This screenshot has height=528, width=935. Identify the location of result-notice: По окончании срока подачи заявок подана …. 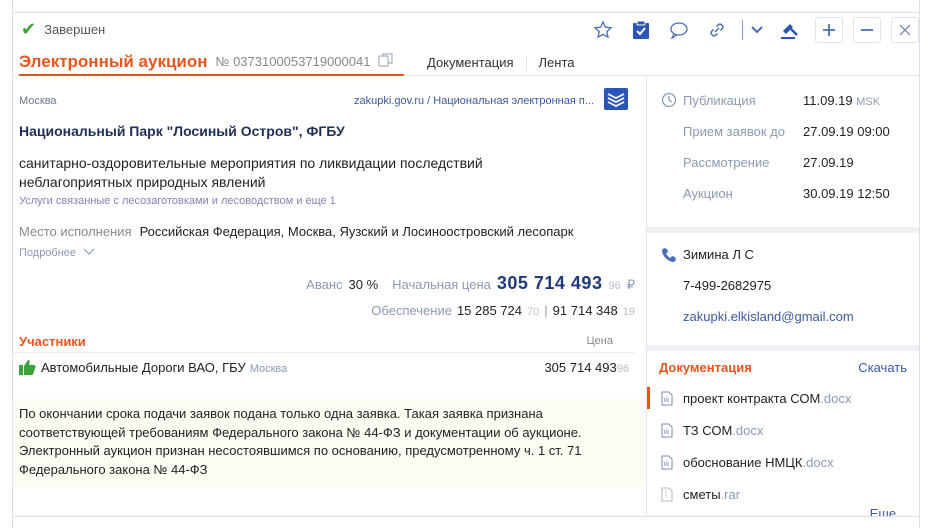
(328, 443).